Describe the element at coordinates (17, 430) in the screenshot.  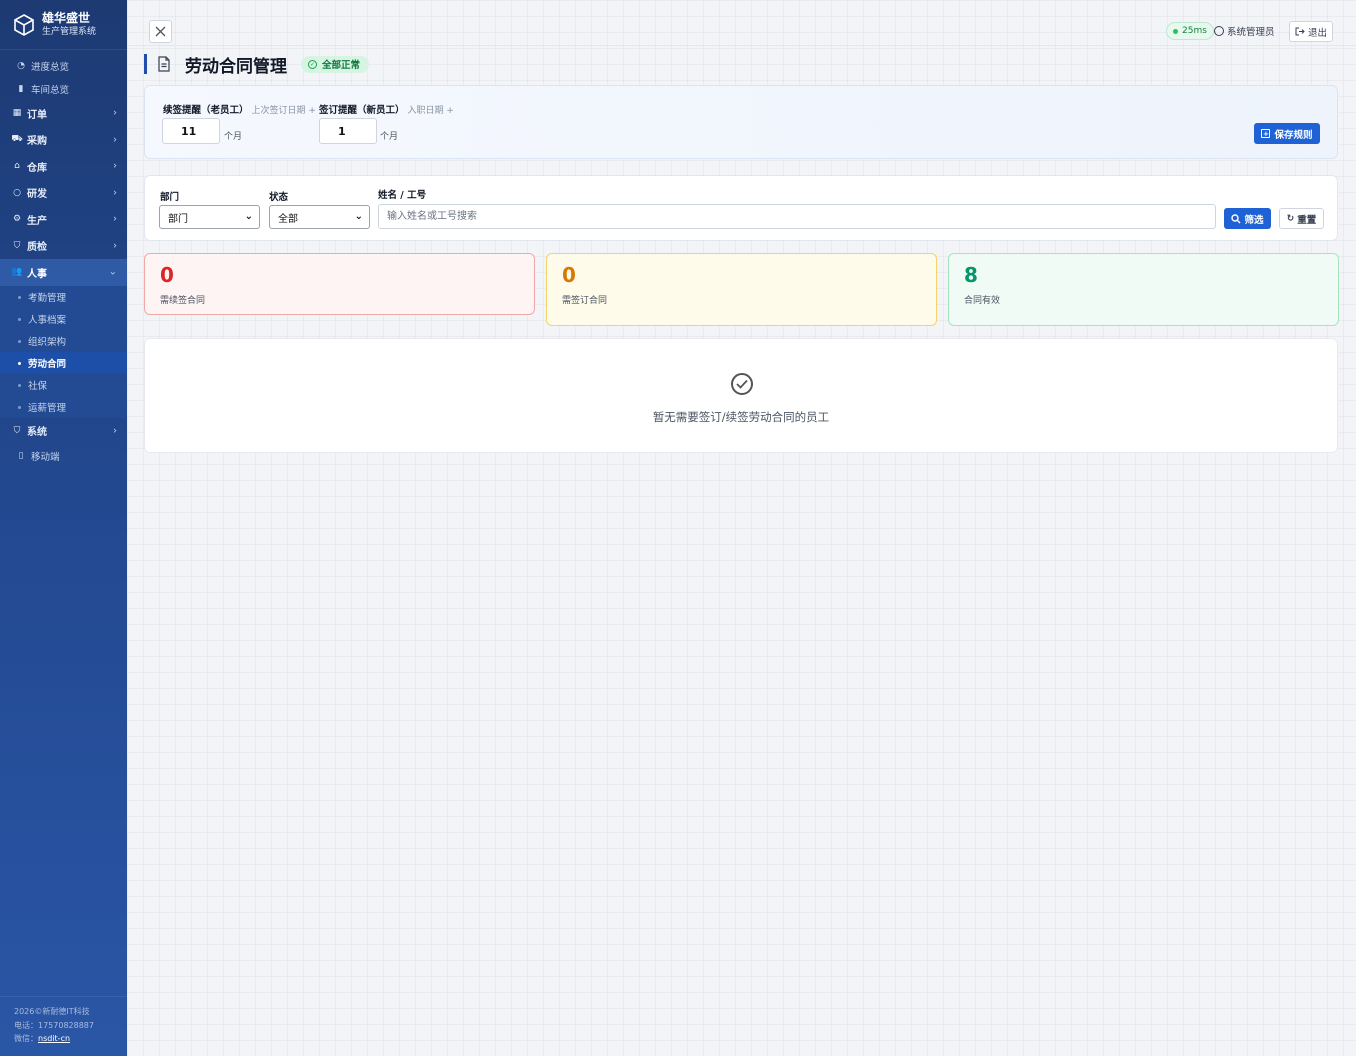
I see `shield-icon: ⛉` at that location.